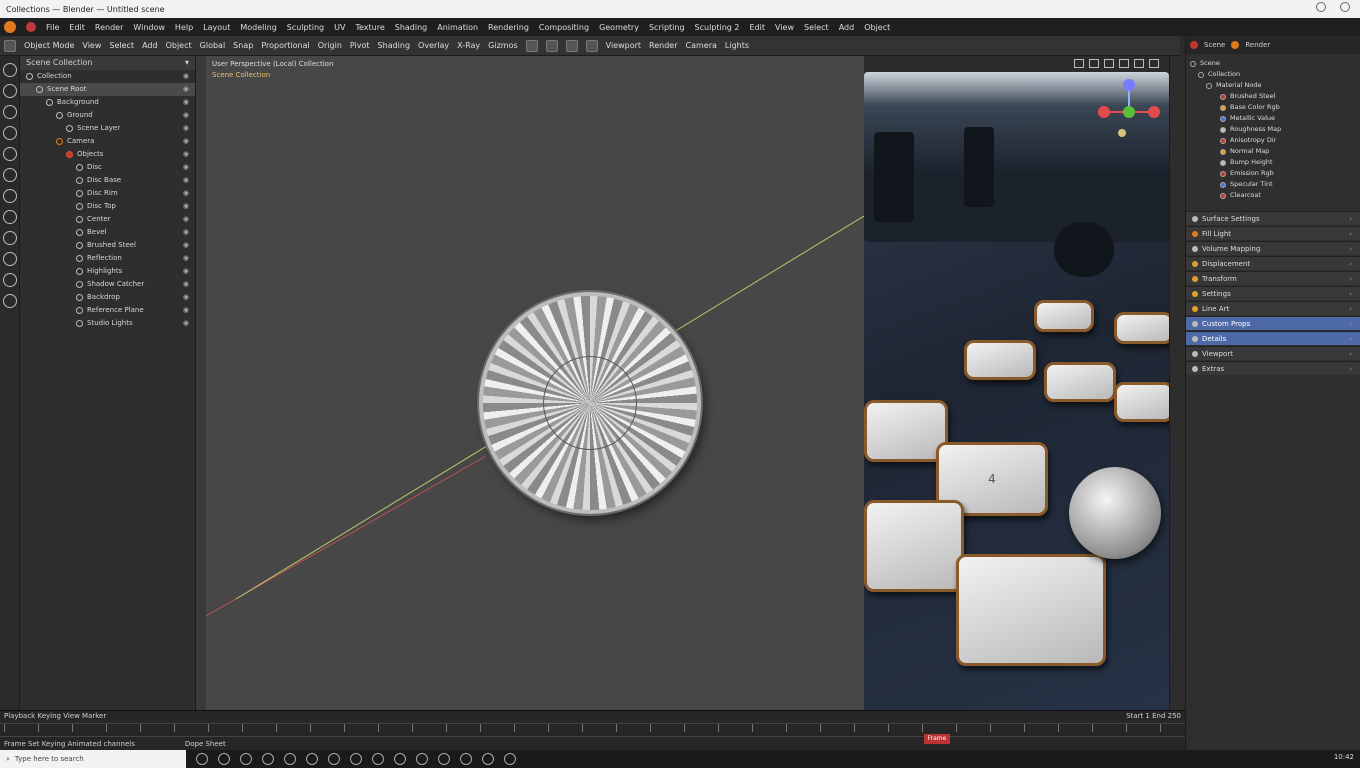  Describe the element at coordinates (216, 27) in the screenshot. I see `workspace-tab: Layout` at that location.